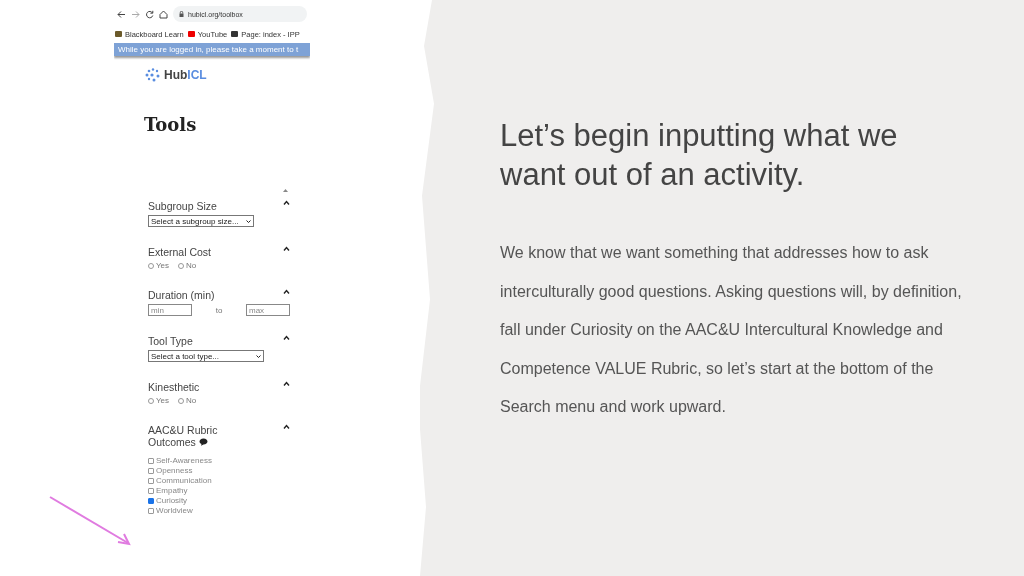  Describe the element at coordinates (699, 155) in the screenshot. I see `slide-title: Let’s begin inputting what we want out of an activity.` at that location.